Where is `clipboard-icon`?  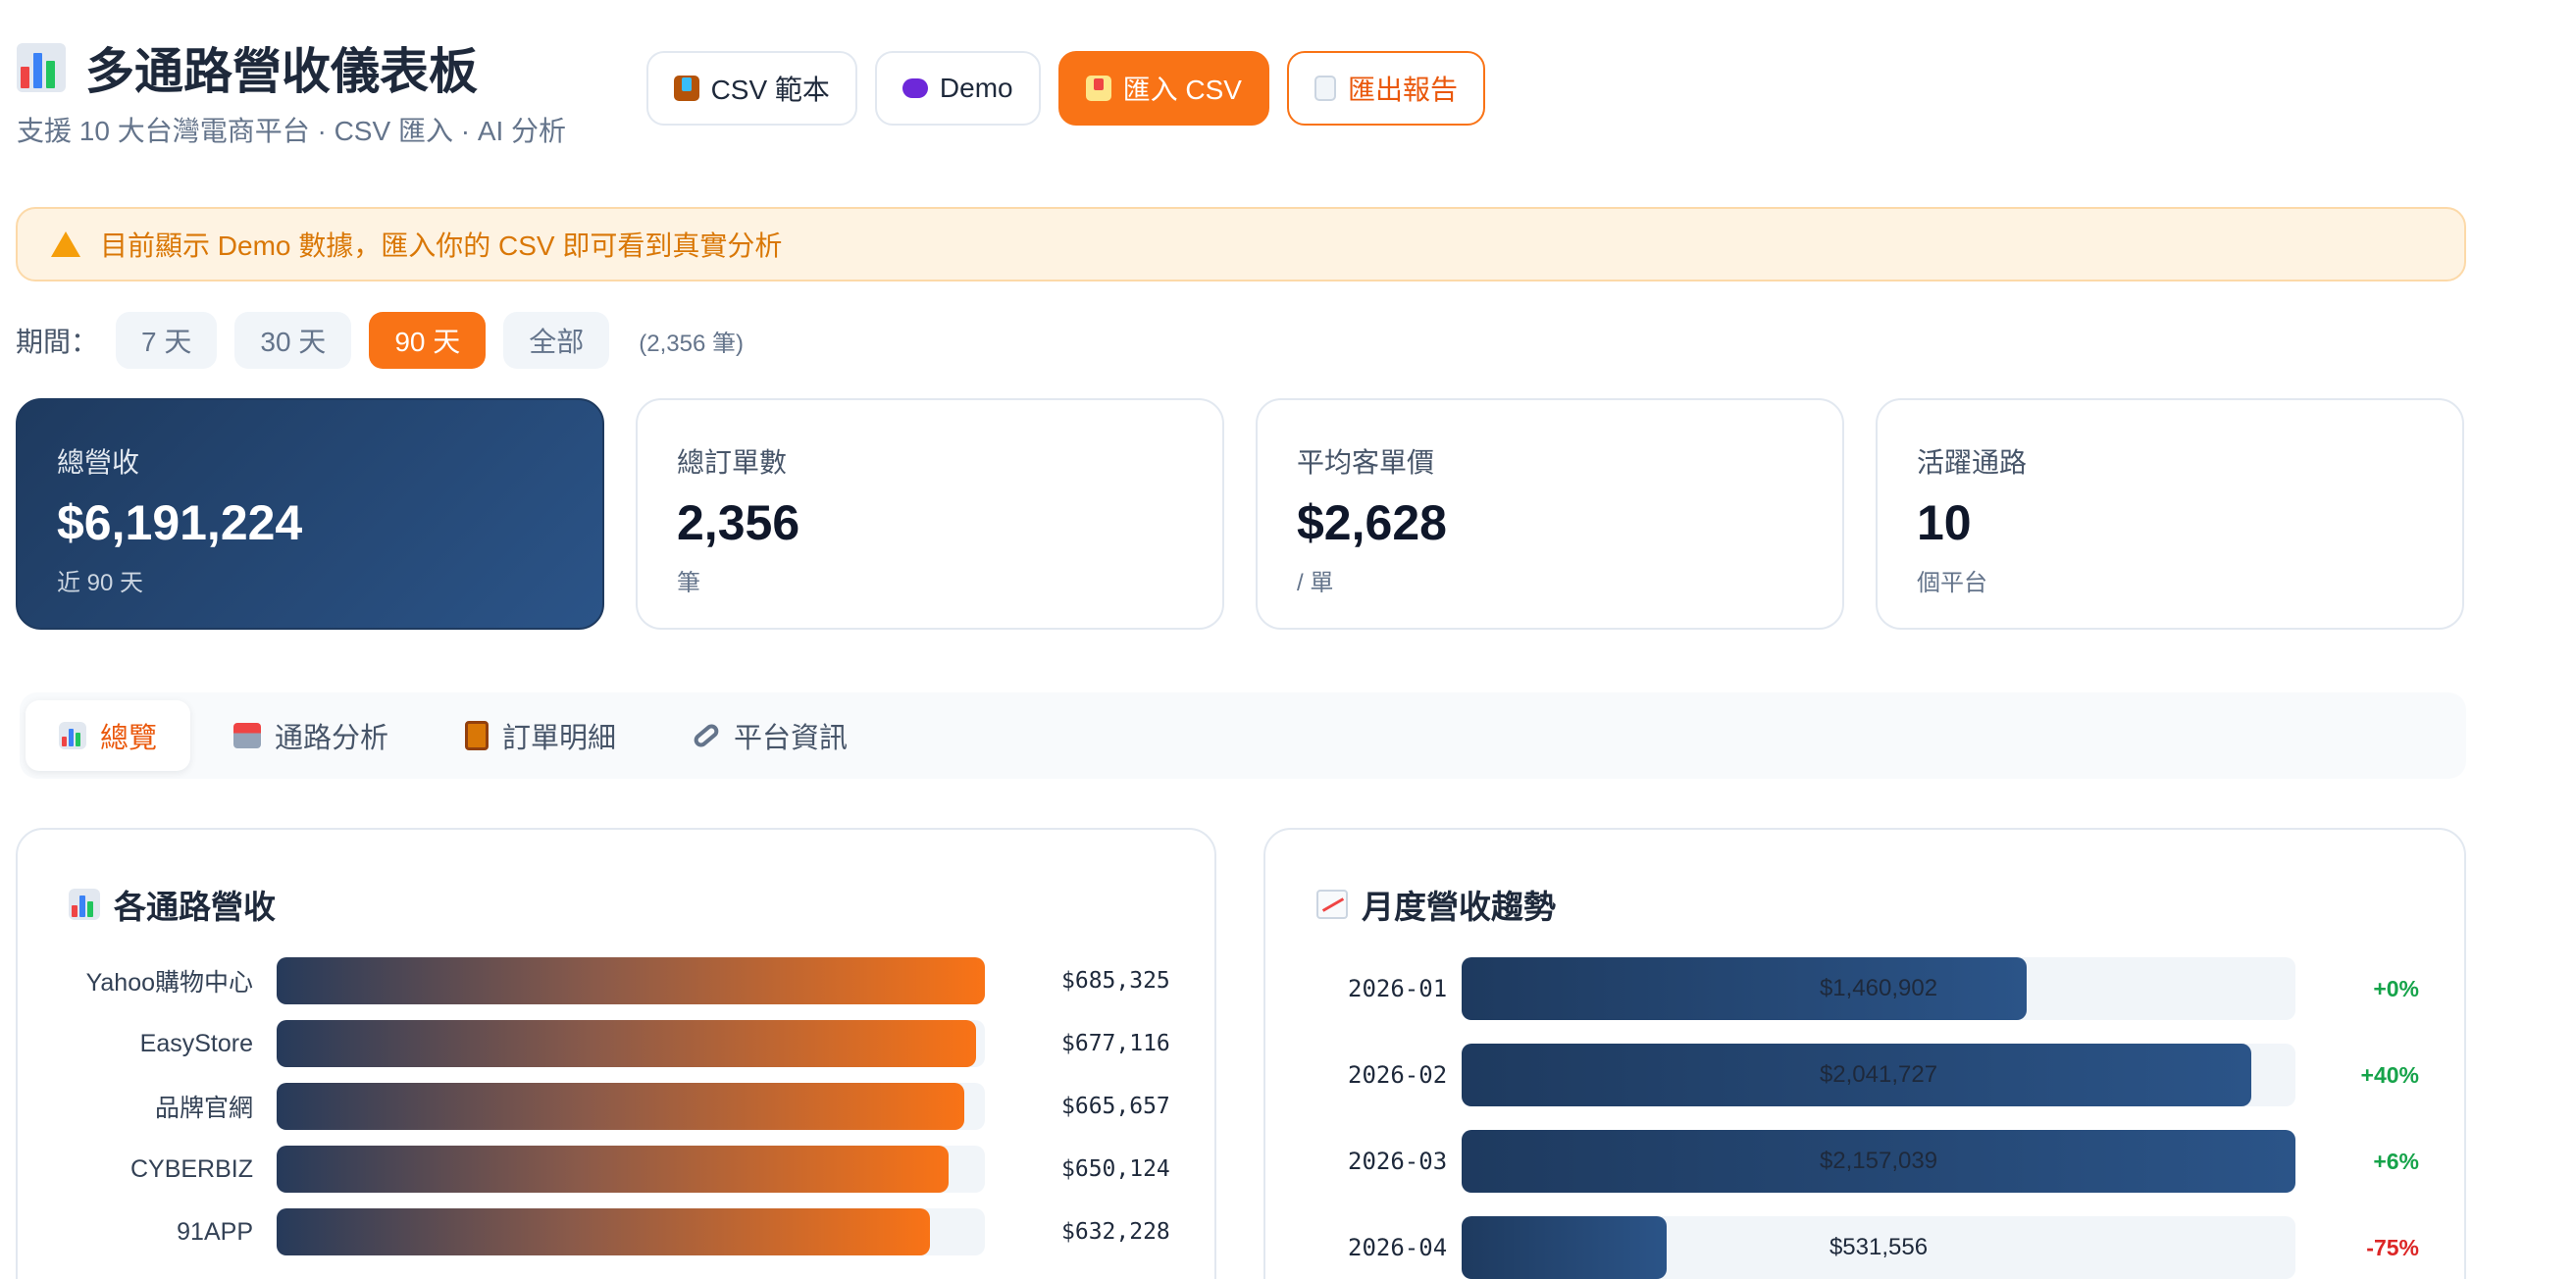 clipboard-icon is located at coordinates (477, 735).